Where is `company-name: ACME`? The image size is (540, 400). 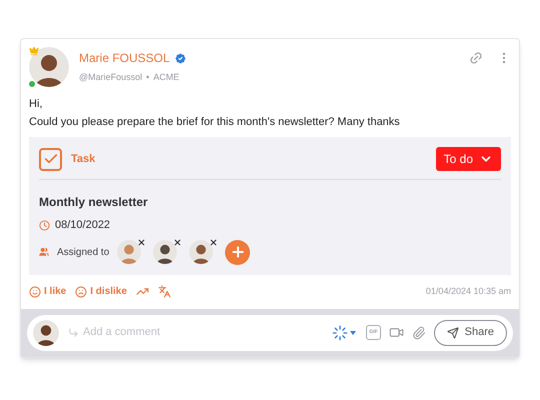 company-name: ACME is located at coordinates (166, 77).